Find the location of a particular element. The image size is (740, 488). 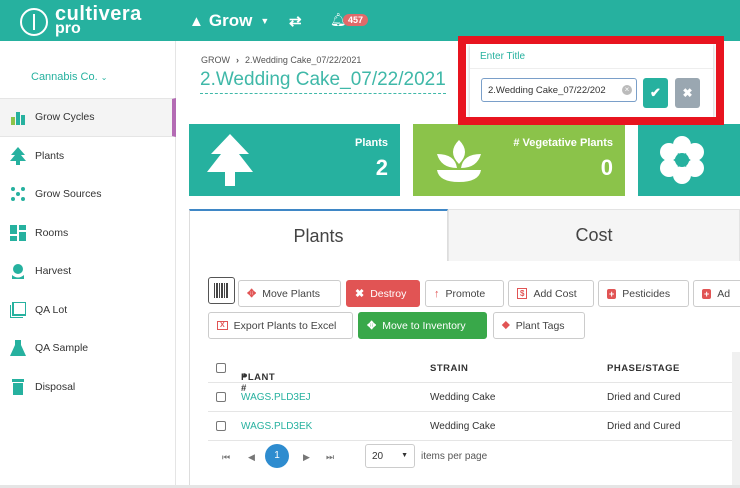

plant-tags-label: Plant Tags is located at coordinates (540, 325).